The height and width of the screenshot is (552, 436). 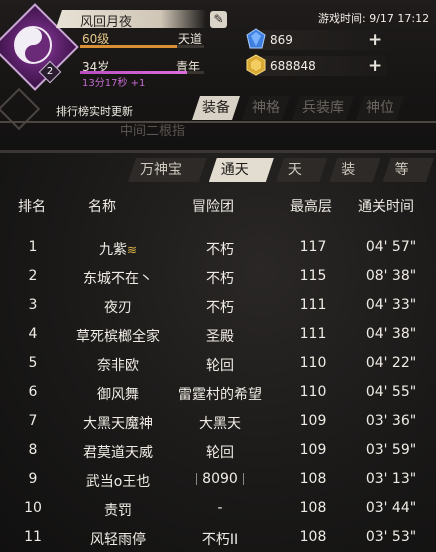 I want to click on table-row: 3 夜刃 不朽 111 04' 33", so click(x=218, y=306).